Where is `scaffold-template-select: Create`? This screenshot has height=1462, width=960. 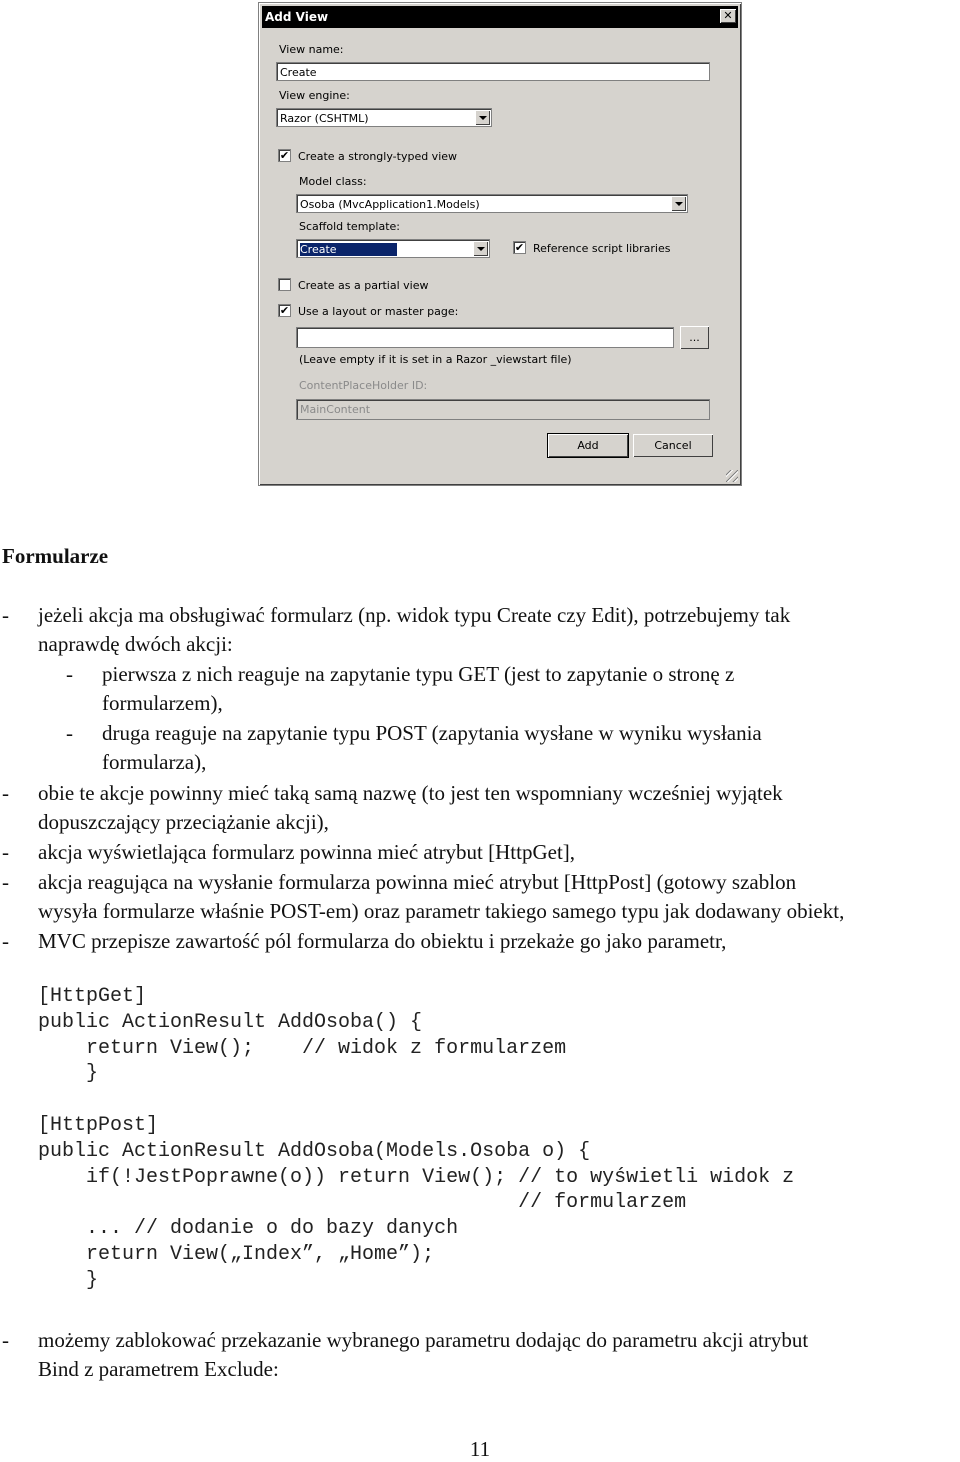 scaffold-template-select: Create is located at coordinates (393, 248).